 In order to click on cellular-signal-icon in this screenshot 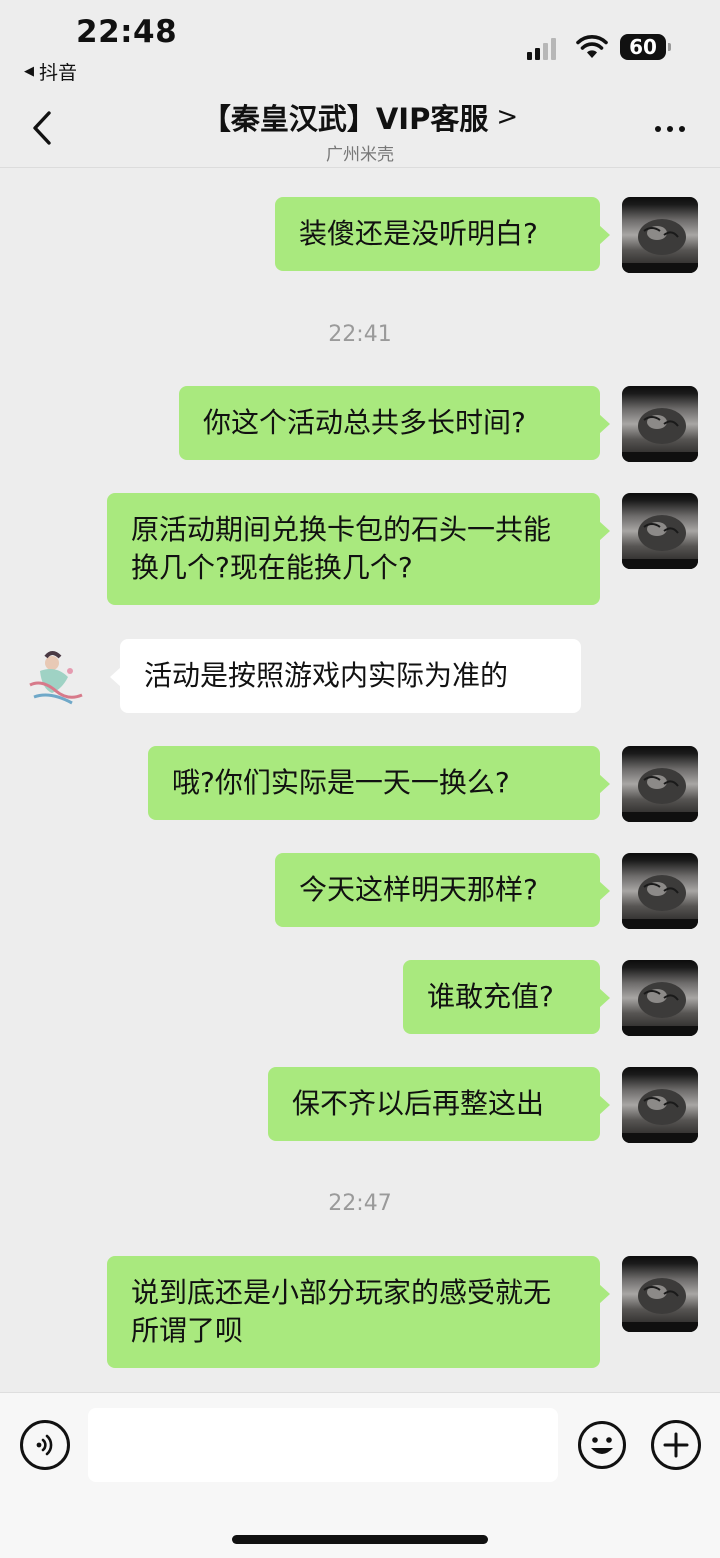, I will do `click(541, 48)`.